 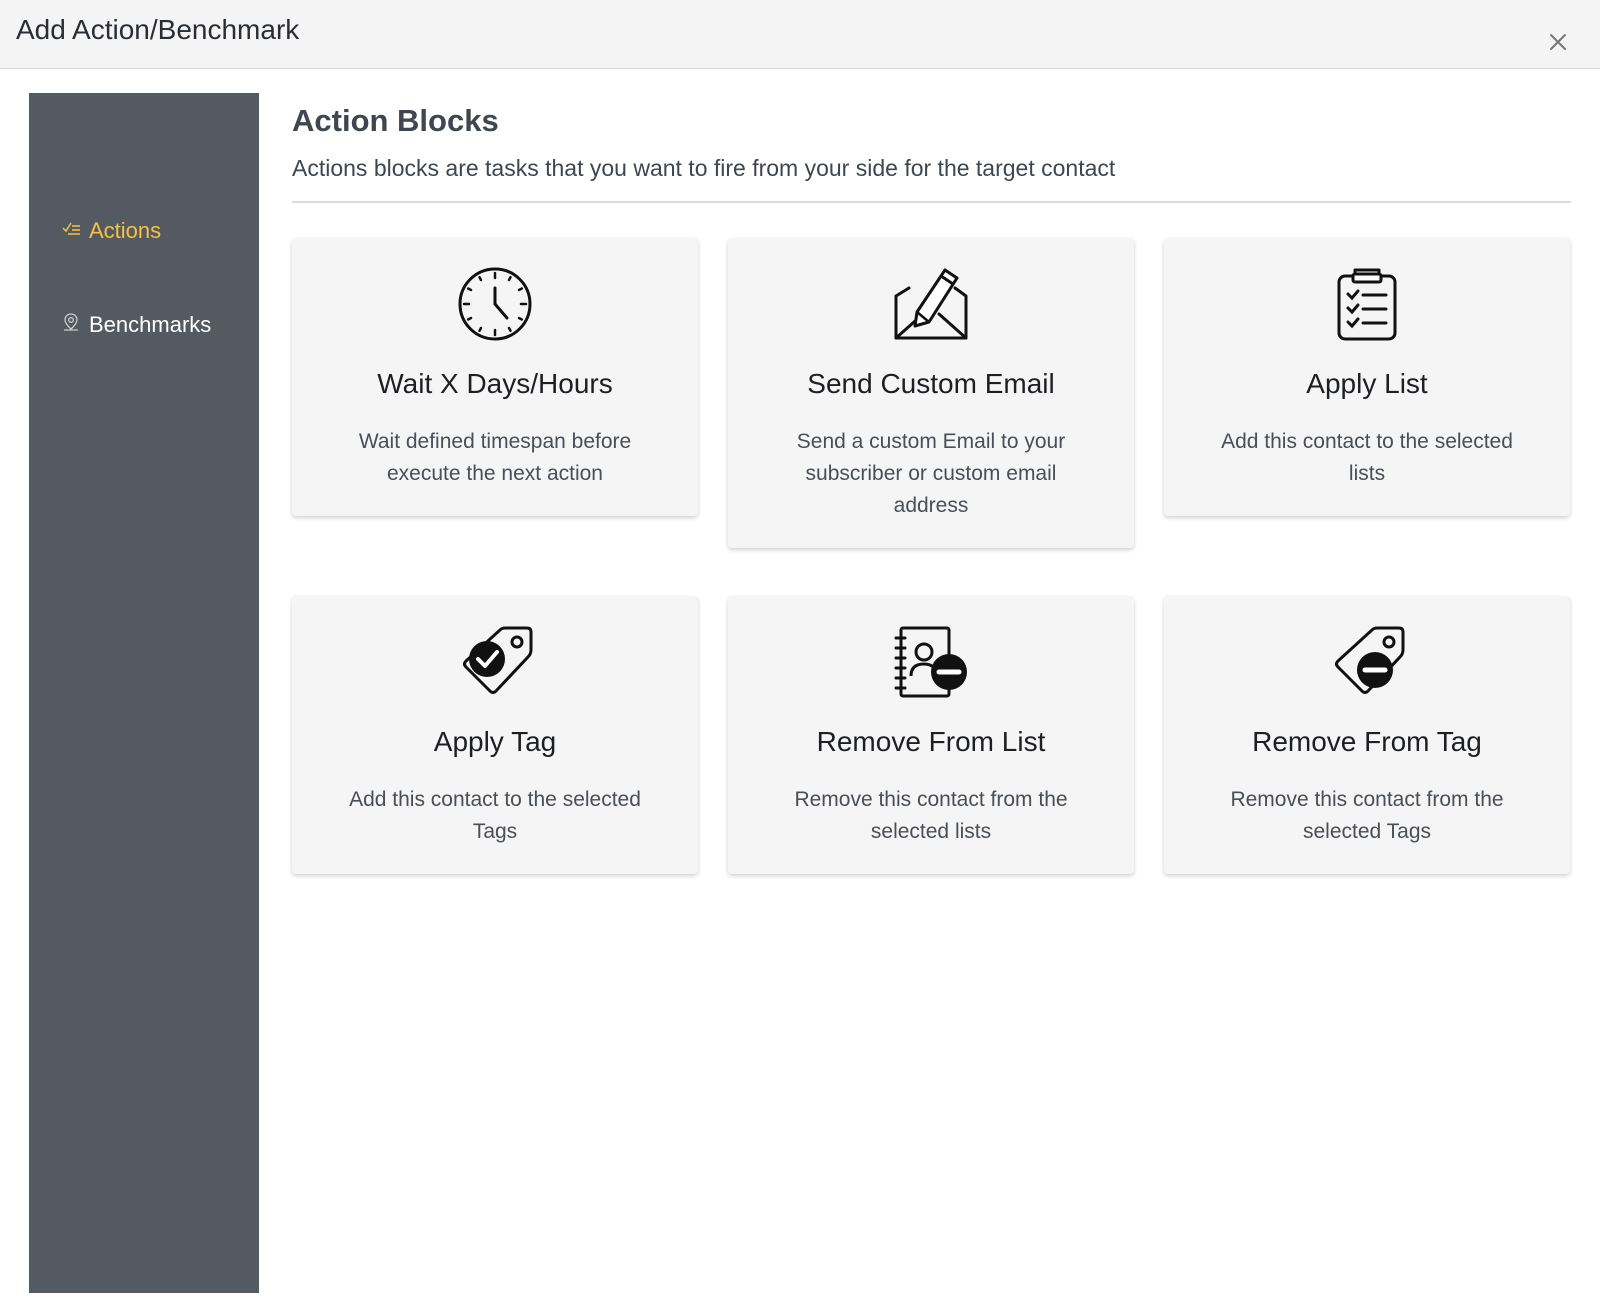 I want to click on card-title: Apply List, so click(x=1367, y=383).